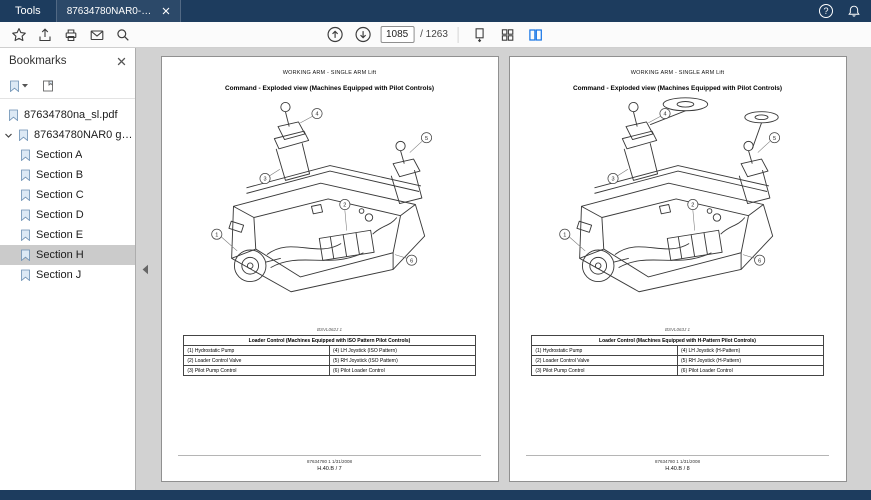  Describe the element at coordinates (402, 360) in the screenshot. I see `table-cell: (5) RH Joystick (ISO Pattern)` at that location.